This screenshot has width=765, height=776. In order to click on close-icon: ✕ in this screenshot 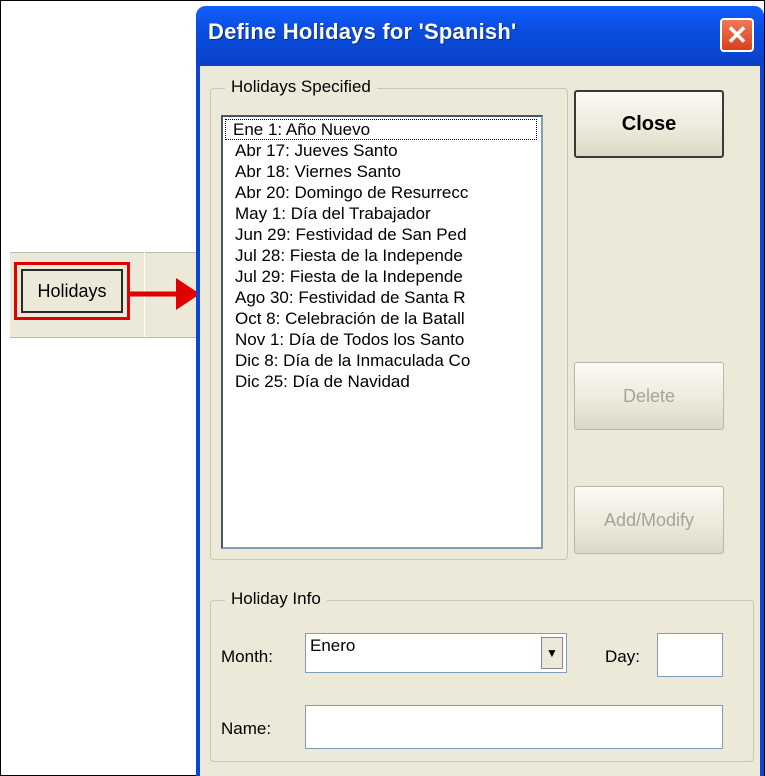, I will do `click(737, 35)`.